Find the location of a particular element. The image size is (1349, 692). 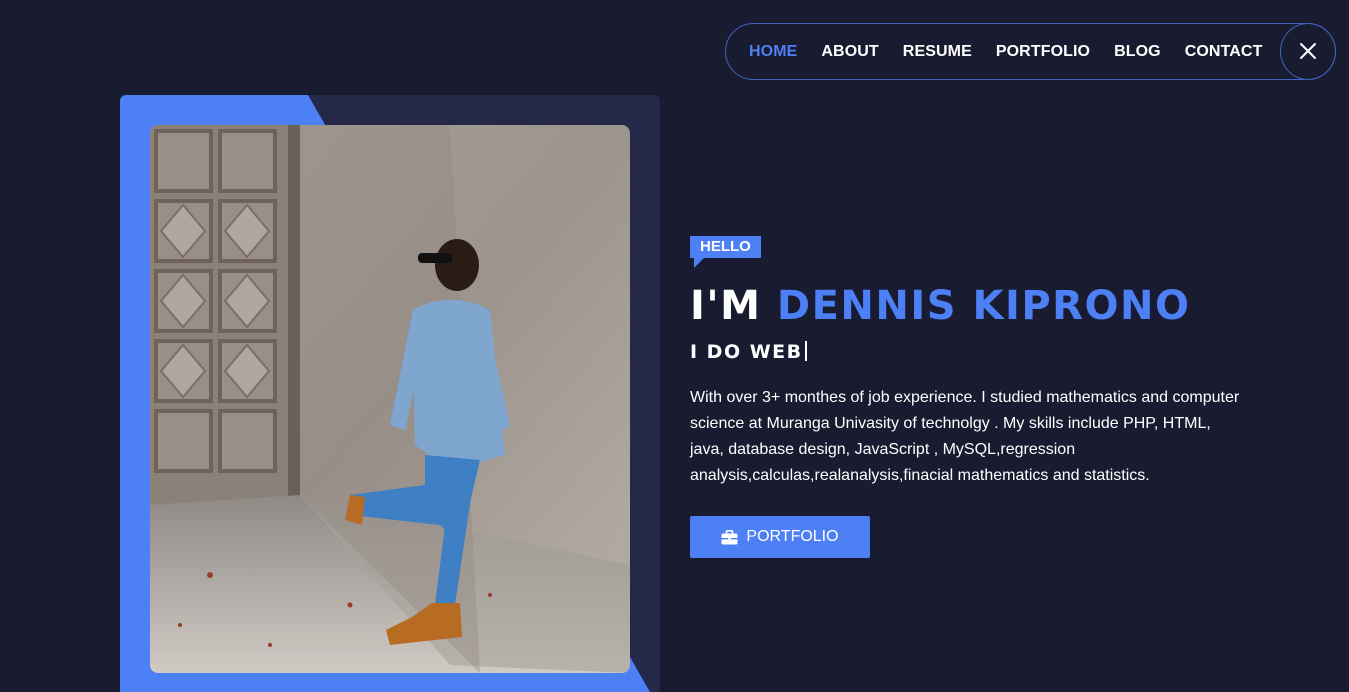

hello-badge: HELLO is located at coordinates (725, 247).